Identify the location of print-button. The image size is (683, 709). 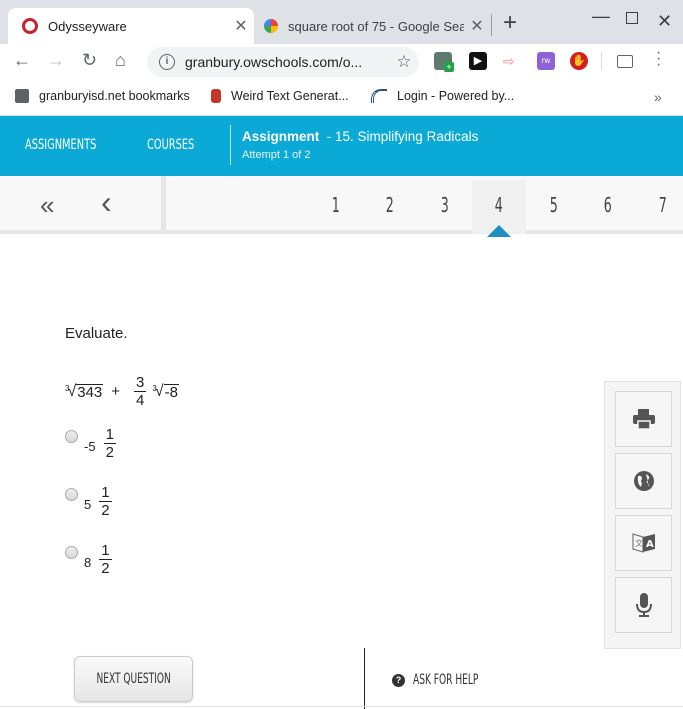
(643, 419).